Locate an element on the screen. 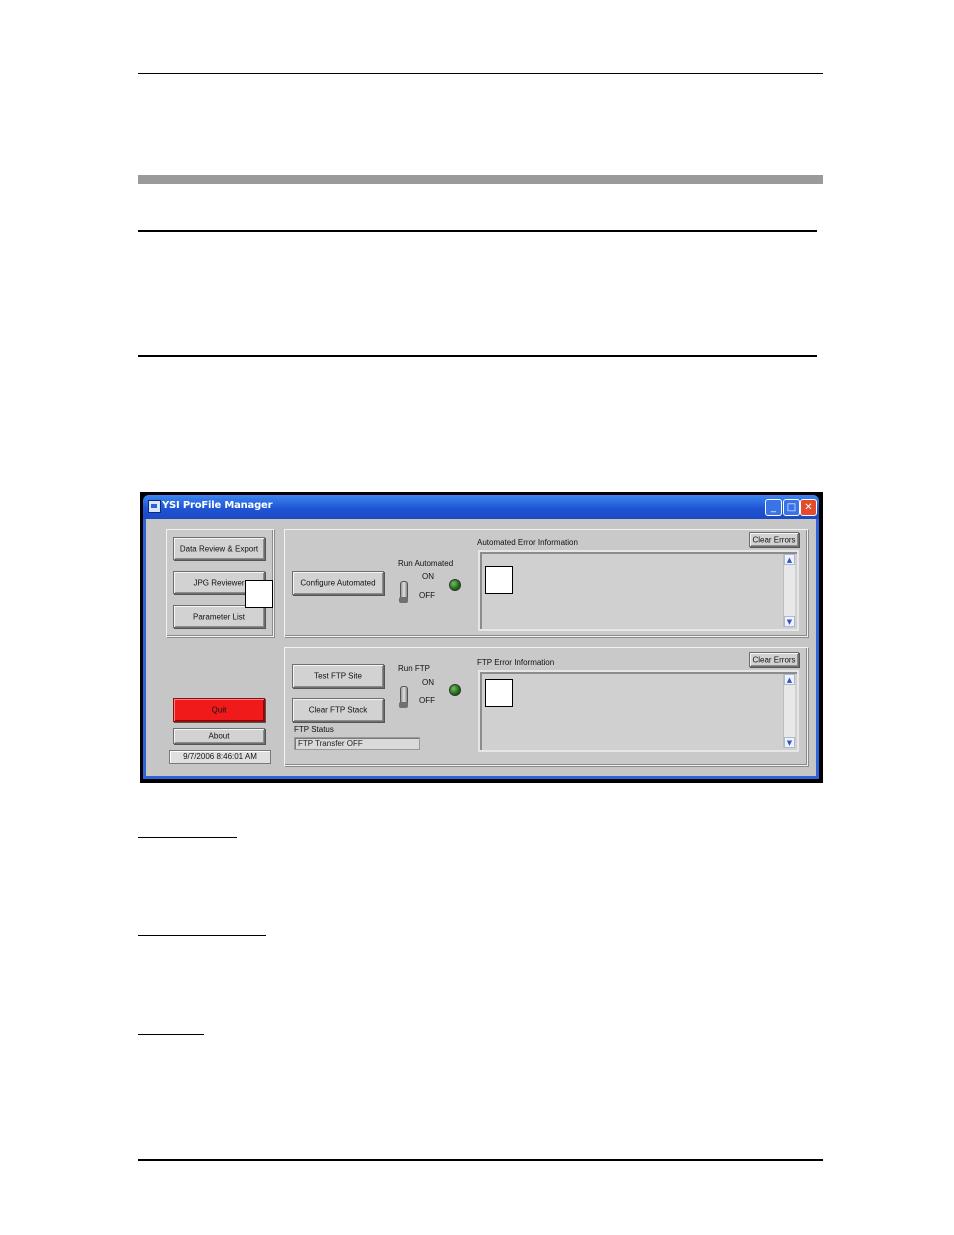  window-title: YSI ProFile Manager is located at coordinates (217, 505).